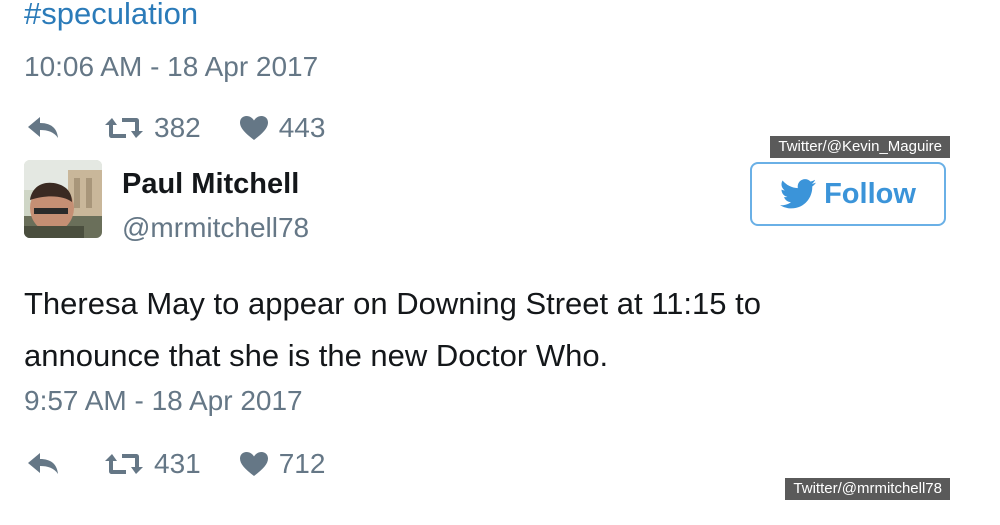 This screenshot has width=1000, height=525. I want to click on like-button: 712, so click(282, 464).